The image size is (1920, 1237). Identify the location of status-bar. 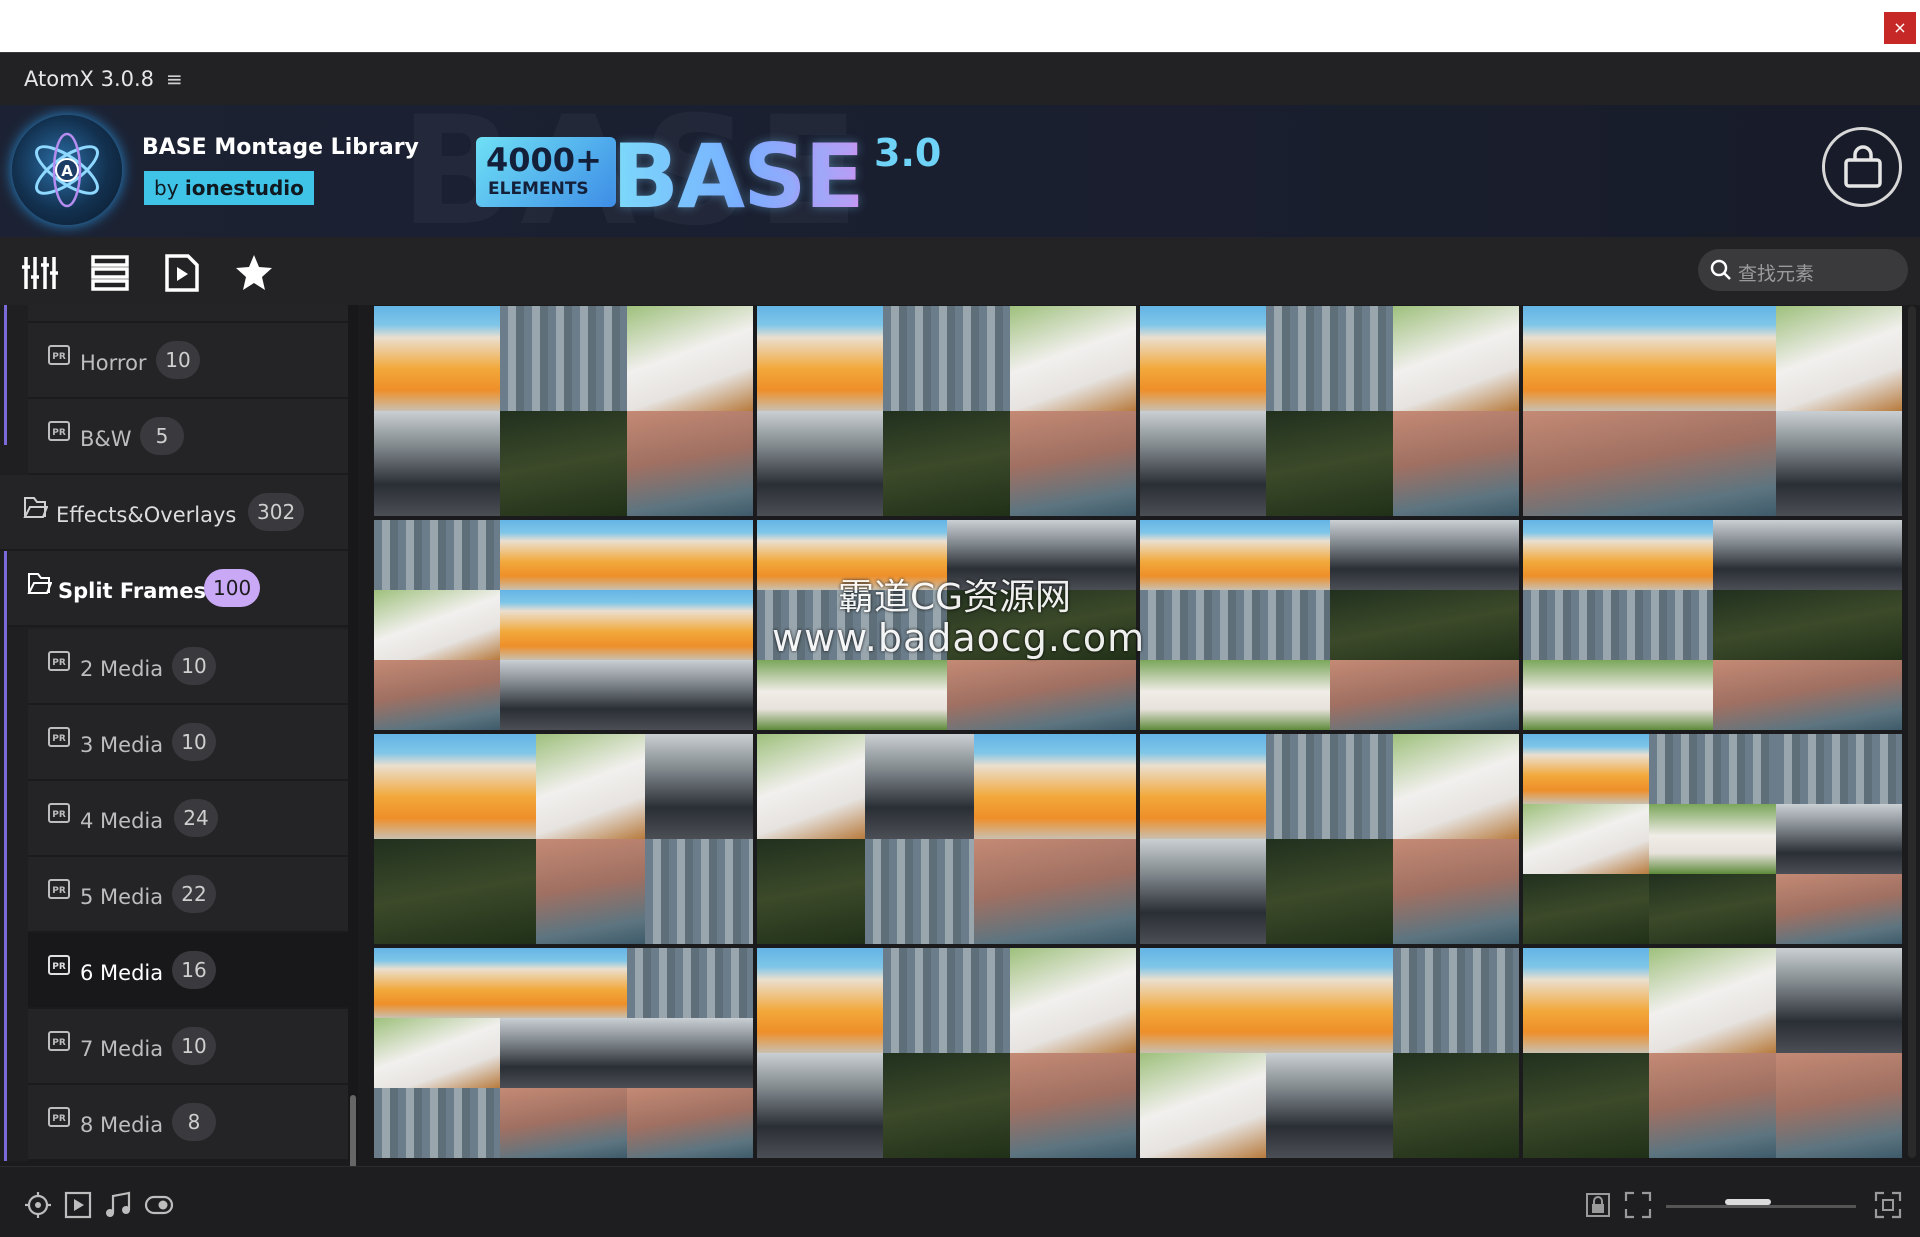
(960, 1201).